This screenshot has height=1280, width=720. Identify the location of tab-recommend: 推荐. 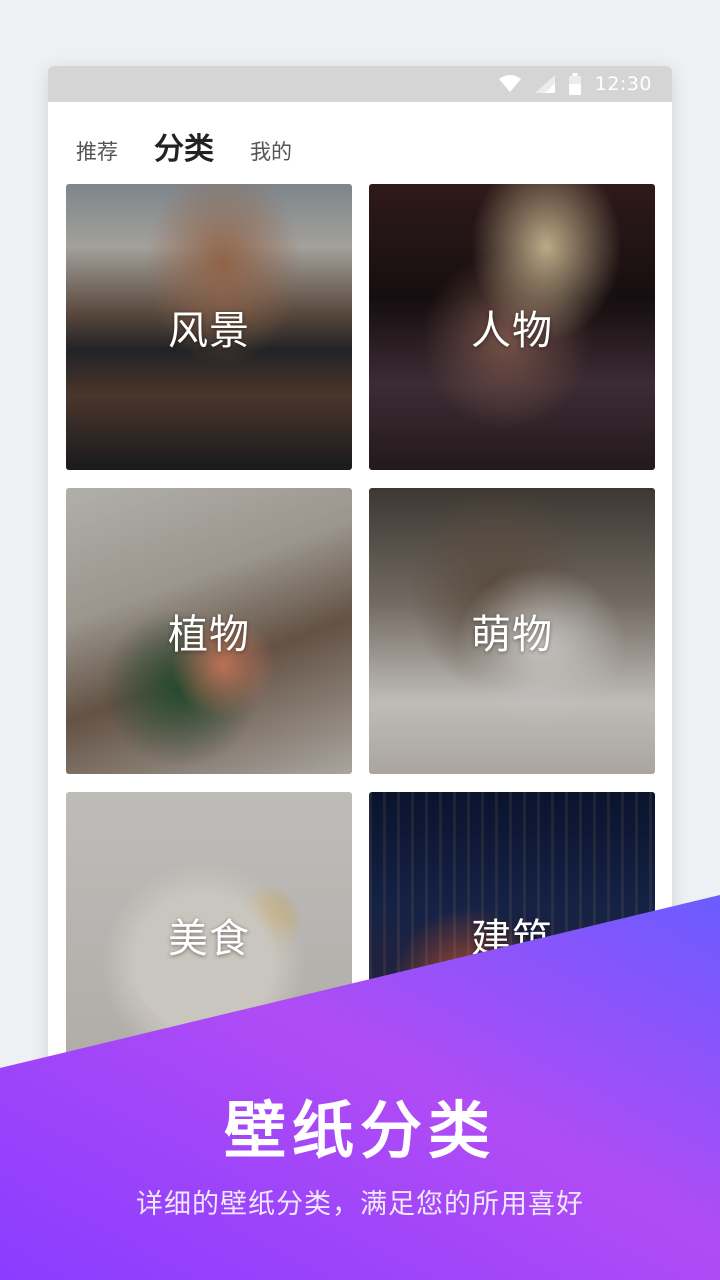
(97, 151).